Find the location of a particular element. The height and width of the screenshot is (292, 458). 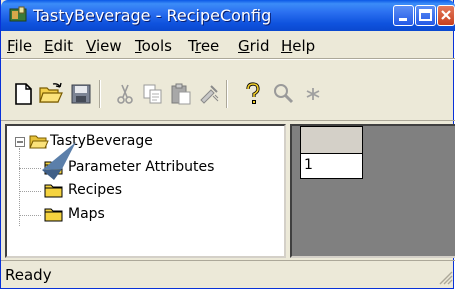

menu-help-accel: H is located at coordinates (287, 46).